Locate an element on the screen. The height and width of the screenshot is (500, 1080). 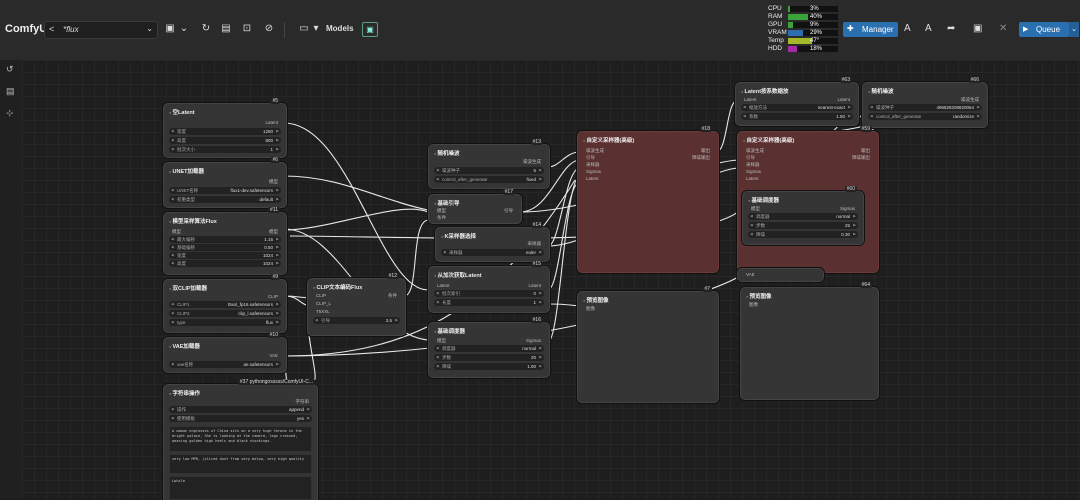
widget-use-template: 使用模板yes is located at coordinates (240, 418).